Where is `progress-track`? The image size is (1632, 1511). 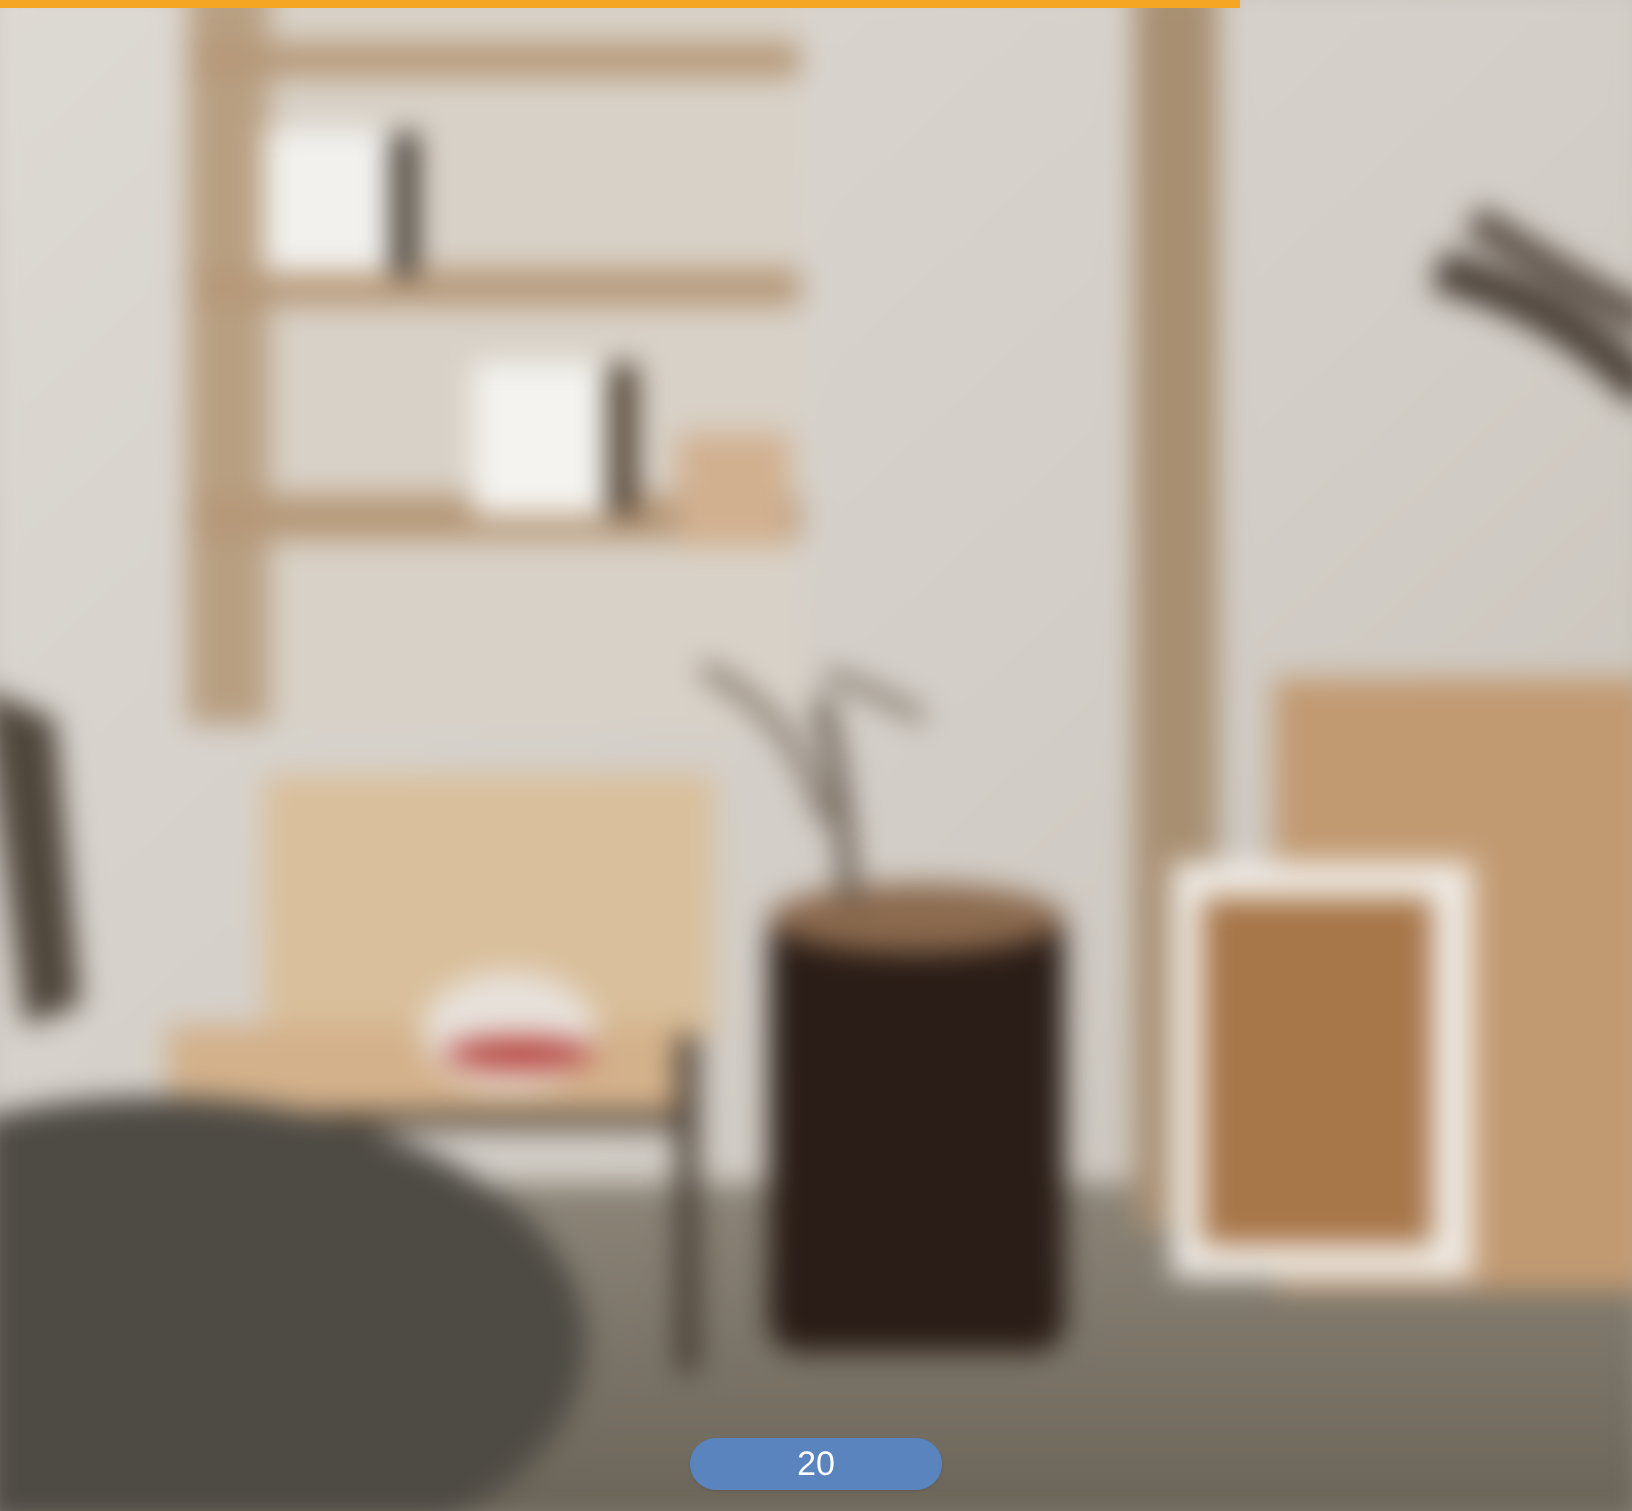
progress-track is located at coordinates (816, 4).